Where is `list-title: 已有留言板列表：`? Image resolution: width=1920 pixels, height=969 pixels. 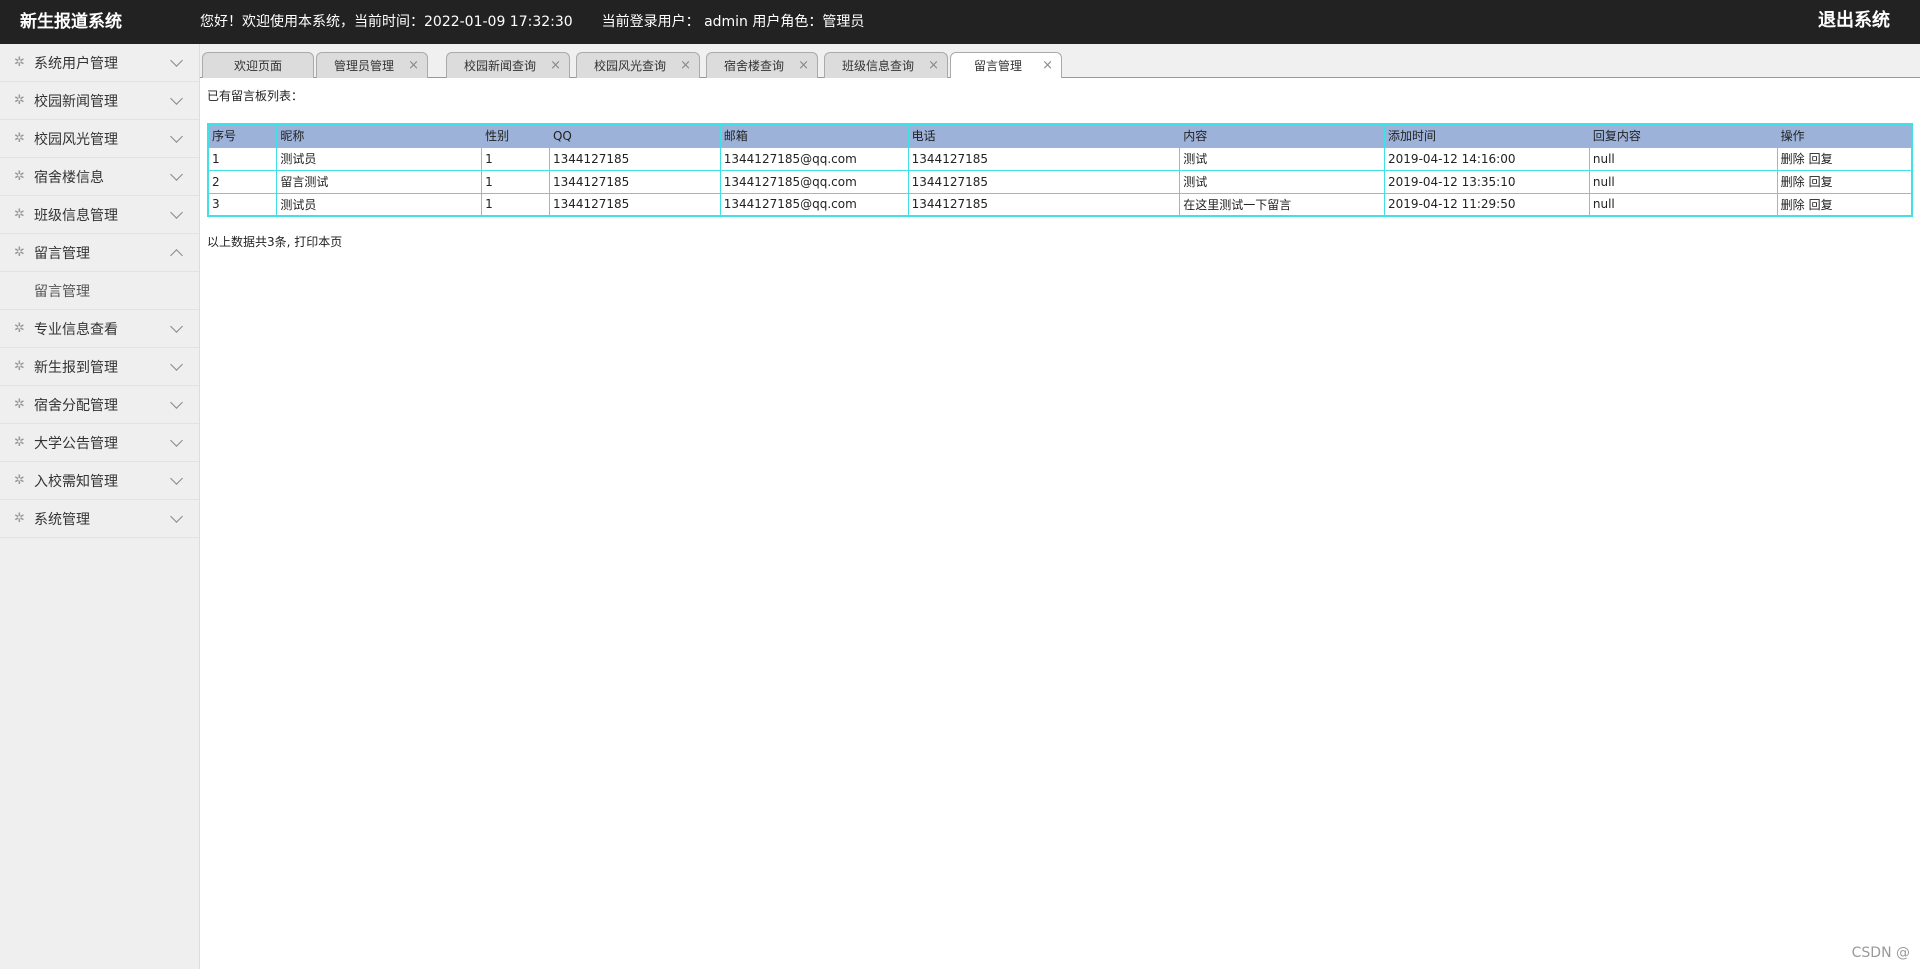 list-title: 已有留言板列表： is located at coordinates (255, 96).